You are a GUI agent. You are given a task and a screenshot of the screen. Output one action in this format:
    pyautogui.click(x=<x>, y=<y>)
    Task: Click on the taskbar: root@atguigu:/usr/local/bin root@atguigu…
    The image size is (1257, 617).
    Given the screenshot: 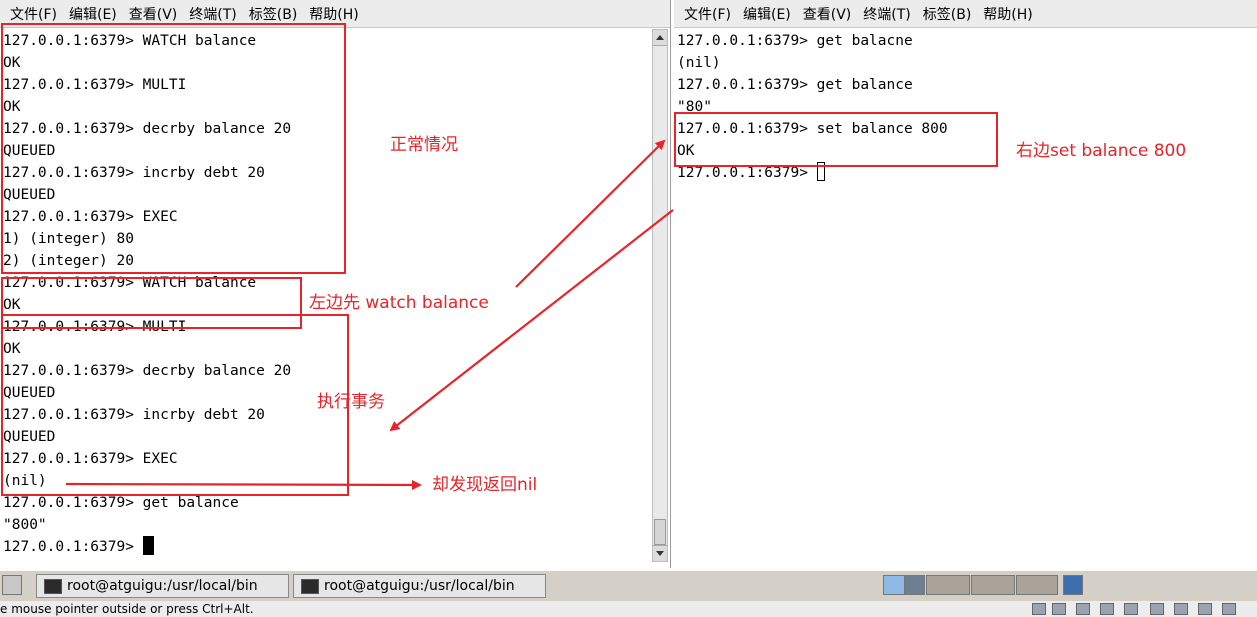 What is the action you would take?
    pyautogui.click(x=628, y=585)
    